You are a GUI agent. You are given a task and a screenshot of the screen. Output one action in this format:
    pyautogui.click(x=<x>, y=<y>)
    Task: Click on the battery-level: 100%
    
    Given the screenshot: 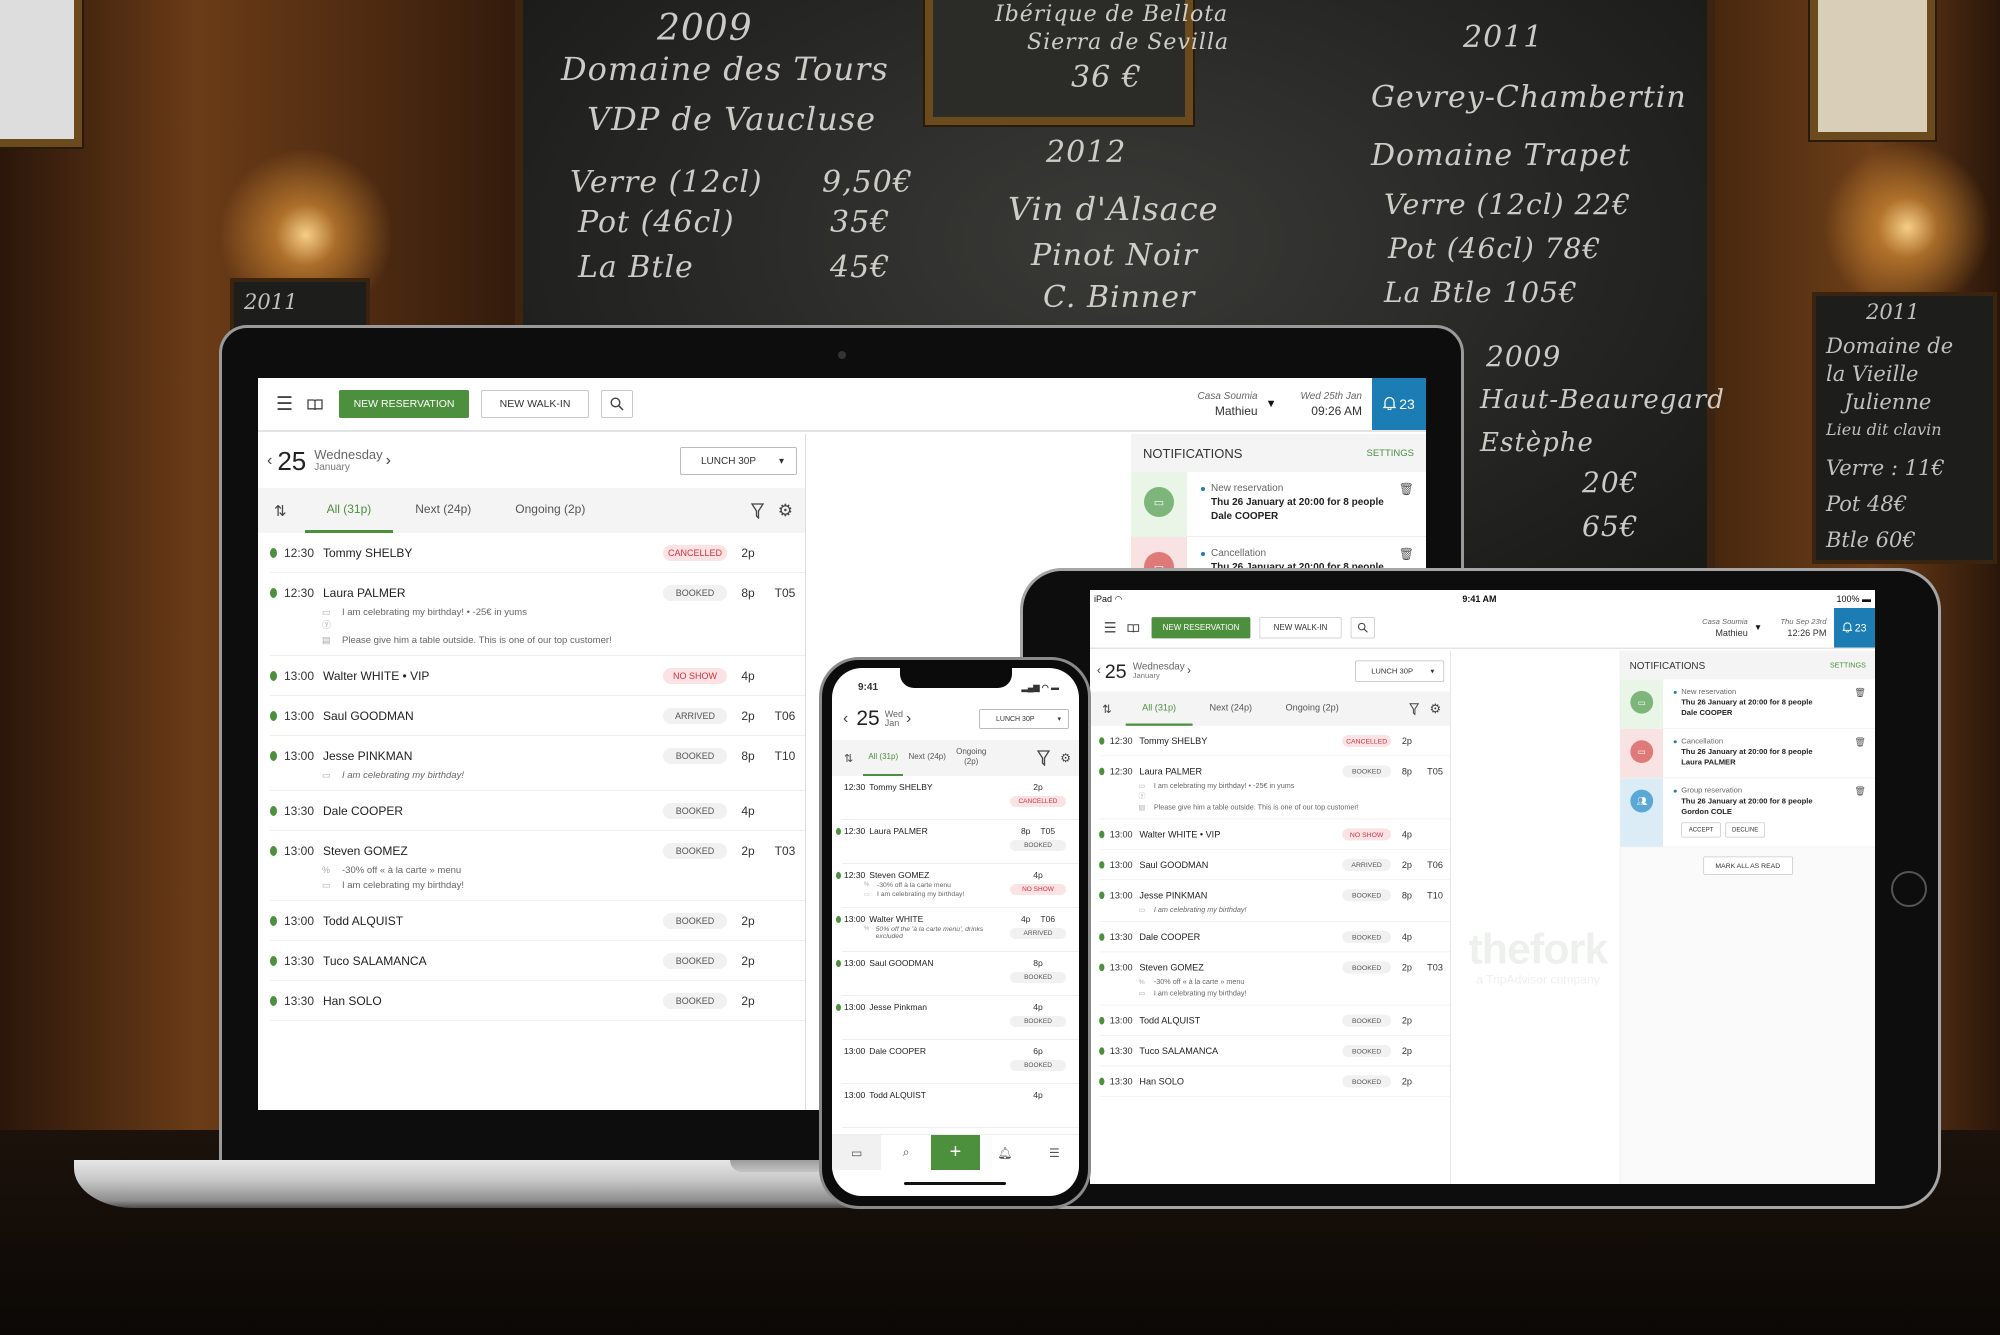 What is the action you would take?
    pyautogui.click(x=1848, y=599)
    